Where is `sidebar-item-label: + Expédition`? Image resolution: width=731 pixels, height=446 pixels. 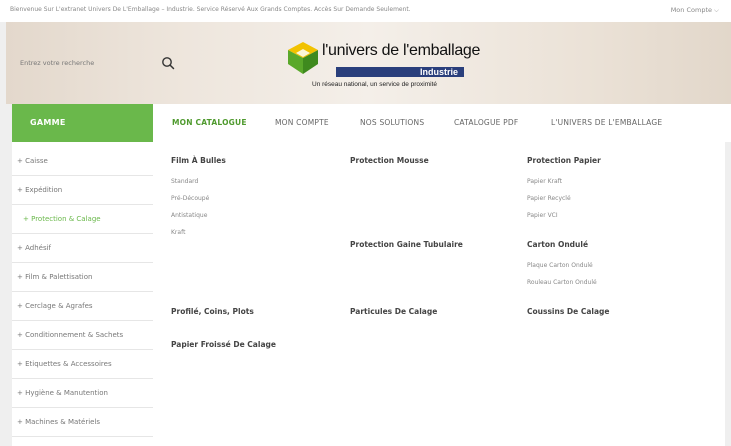
sidebar-item-label: + Expédition is located at coordinates (40, 190).